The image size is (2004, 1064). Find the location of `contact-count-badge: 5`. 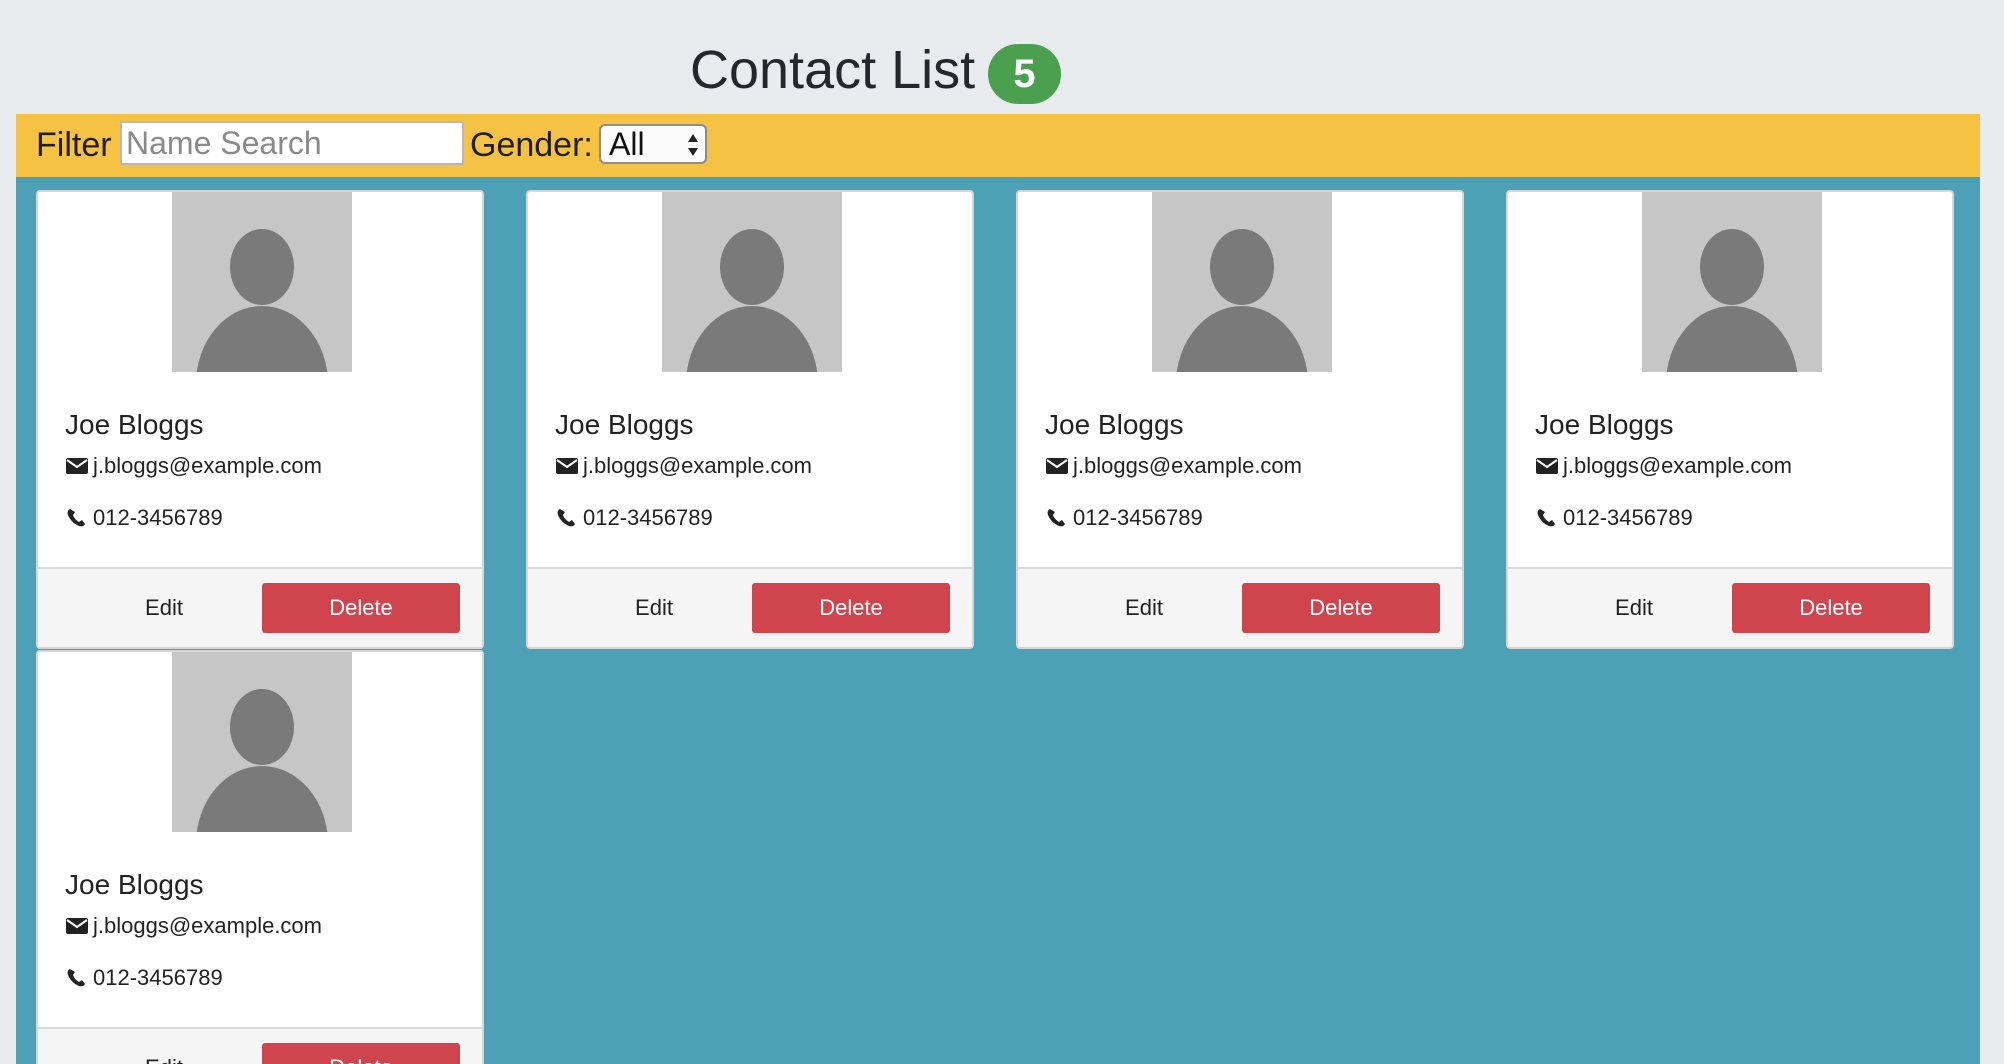

contact-count-badge: 5 is located at coordinates (1024, 74).